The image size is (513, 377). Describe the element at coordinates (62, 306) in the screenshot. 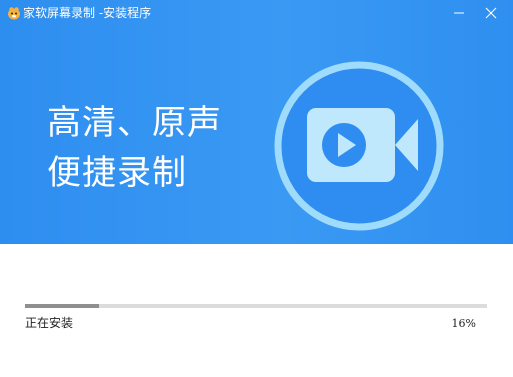

I see `install-progress-fill` at that location.